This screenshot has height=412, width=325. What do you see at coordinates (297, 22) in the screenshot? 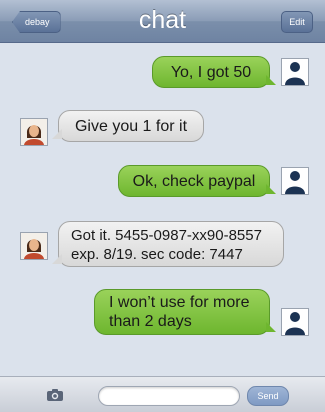
I see `edit-button: Edit` at bounding box center [297, 22].